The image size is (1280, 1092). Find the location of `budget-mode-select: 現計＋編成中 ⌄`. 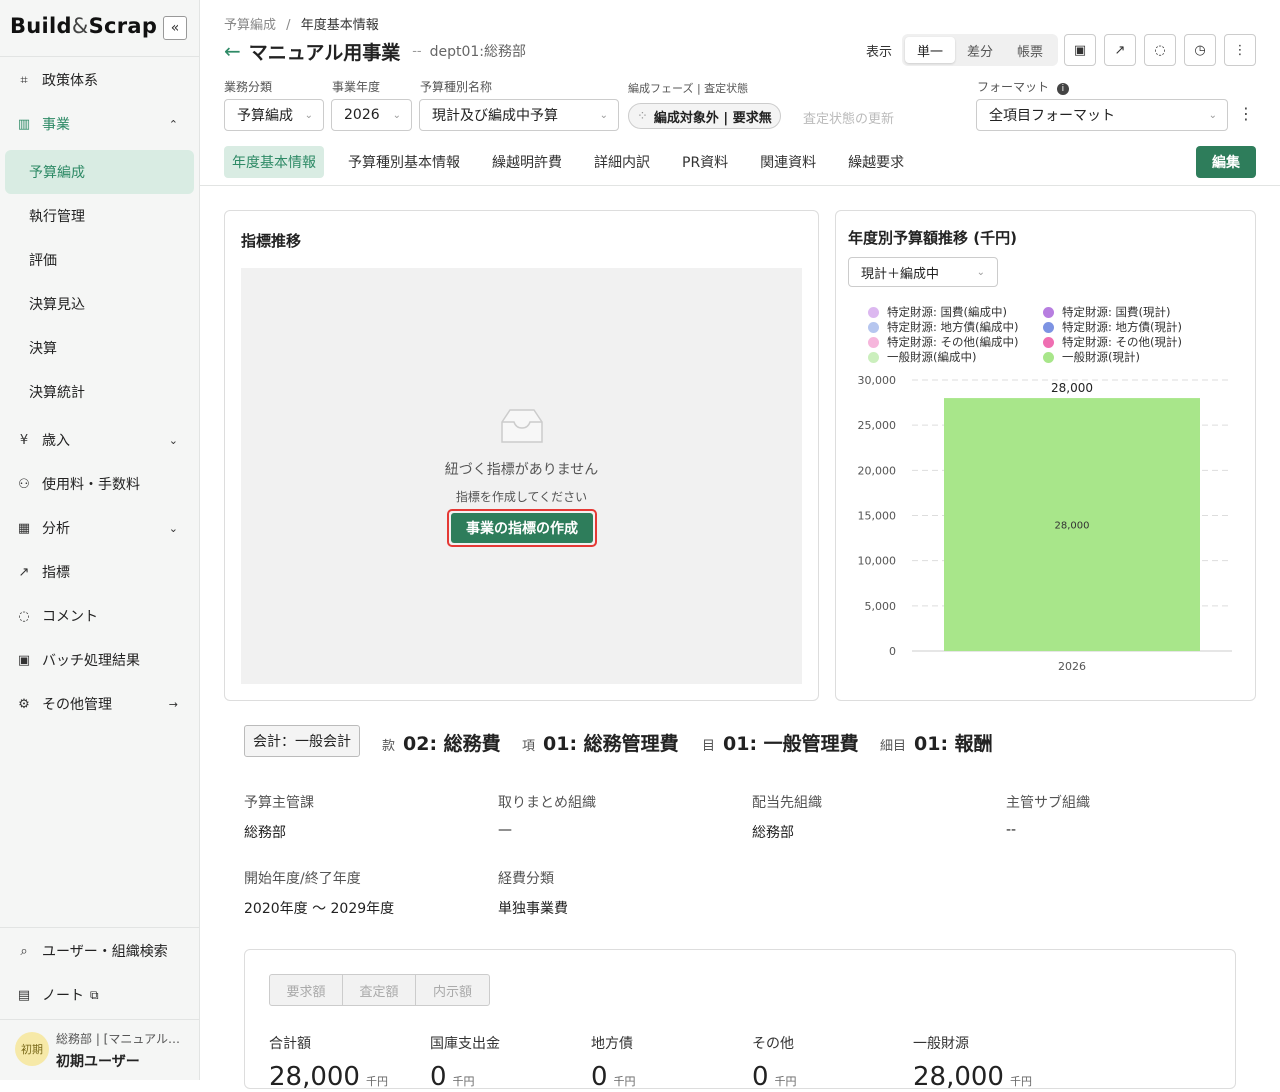

budget-mode-select: 現計＋編成中 ⌄ is located at coordinates (923, 272).